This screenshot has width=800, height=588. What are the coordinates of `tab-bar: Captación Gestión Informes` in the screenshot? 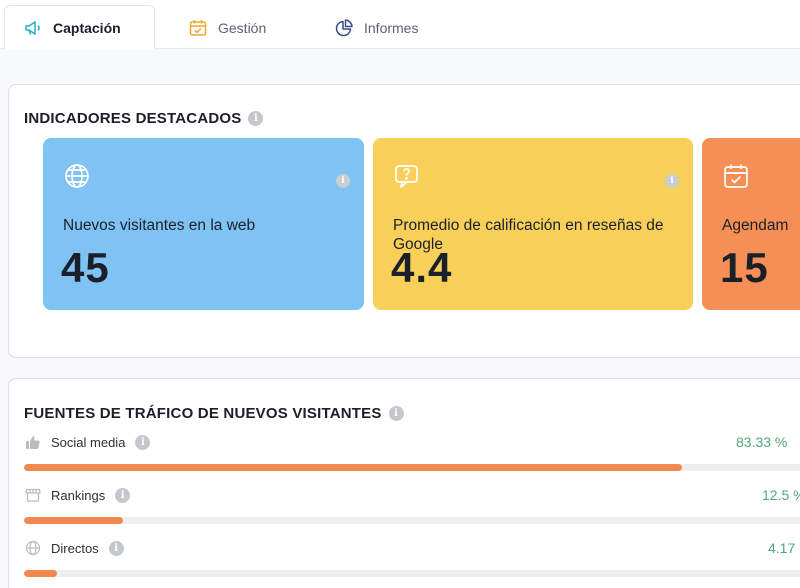 It's located at (400, 25).